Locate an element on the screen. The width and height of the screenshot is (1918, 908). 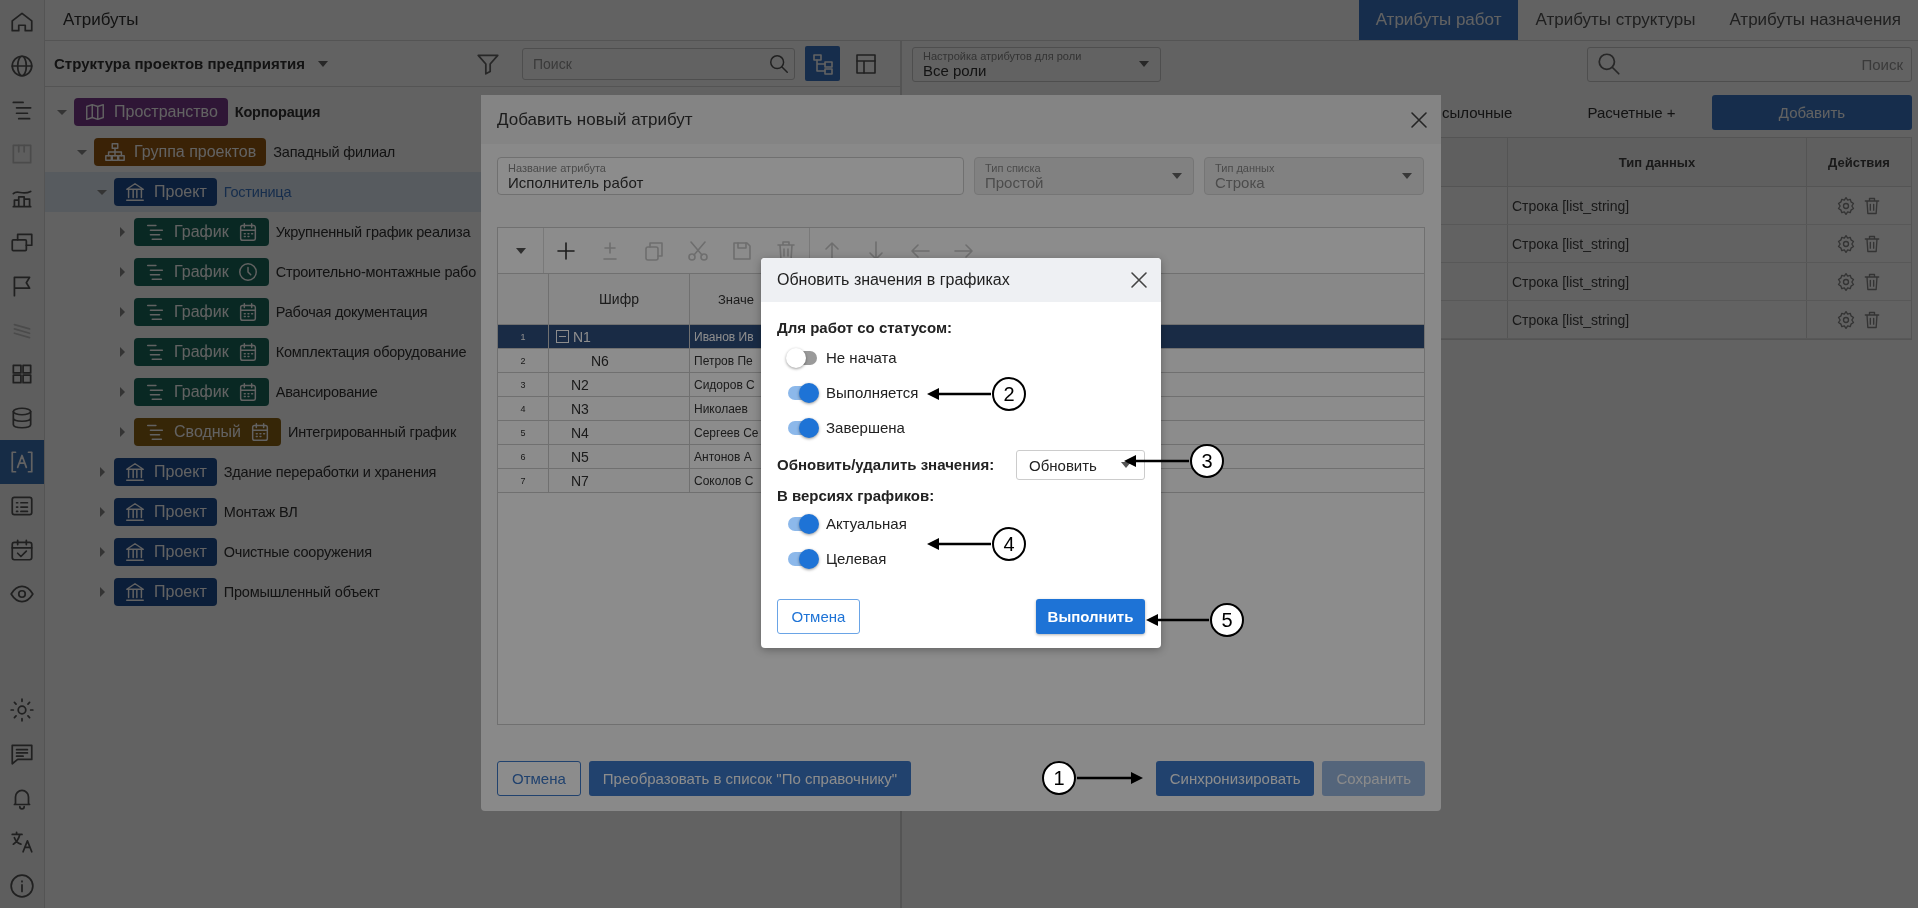
row-number: 1 is located at coordinates (523, 337).